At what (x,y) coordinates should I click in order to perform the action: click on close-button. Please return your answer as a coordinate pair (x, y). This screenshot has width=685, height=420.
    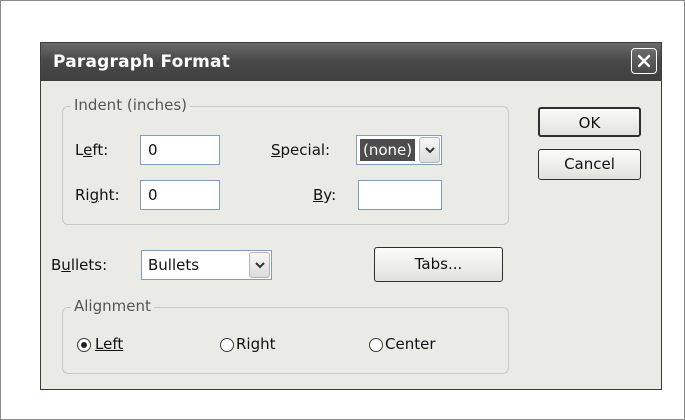
    Looking at the image, I should click on (644, 61).